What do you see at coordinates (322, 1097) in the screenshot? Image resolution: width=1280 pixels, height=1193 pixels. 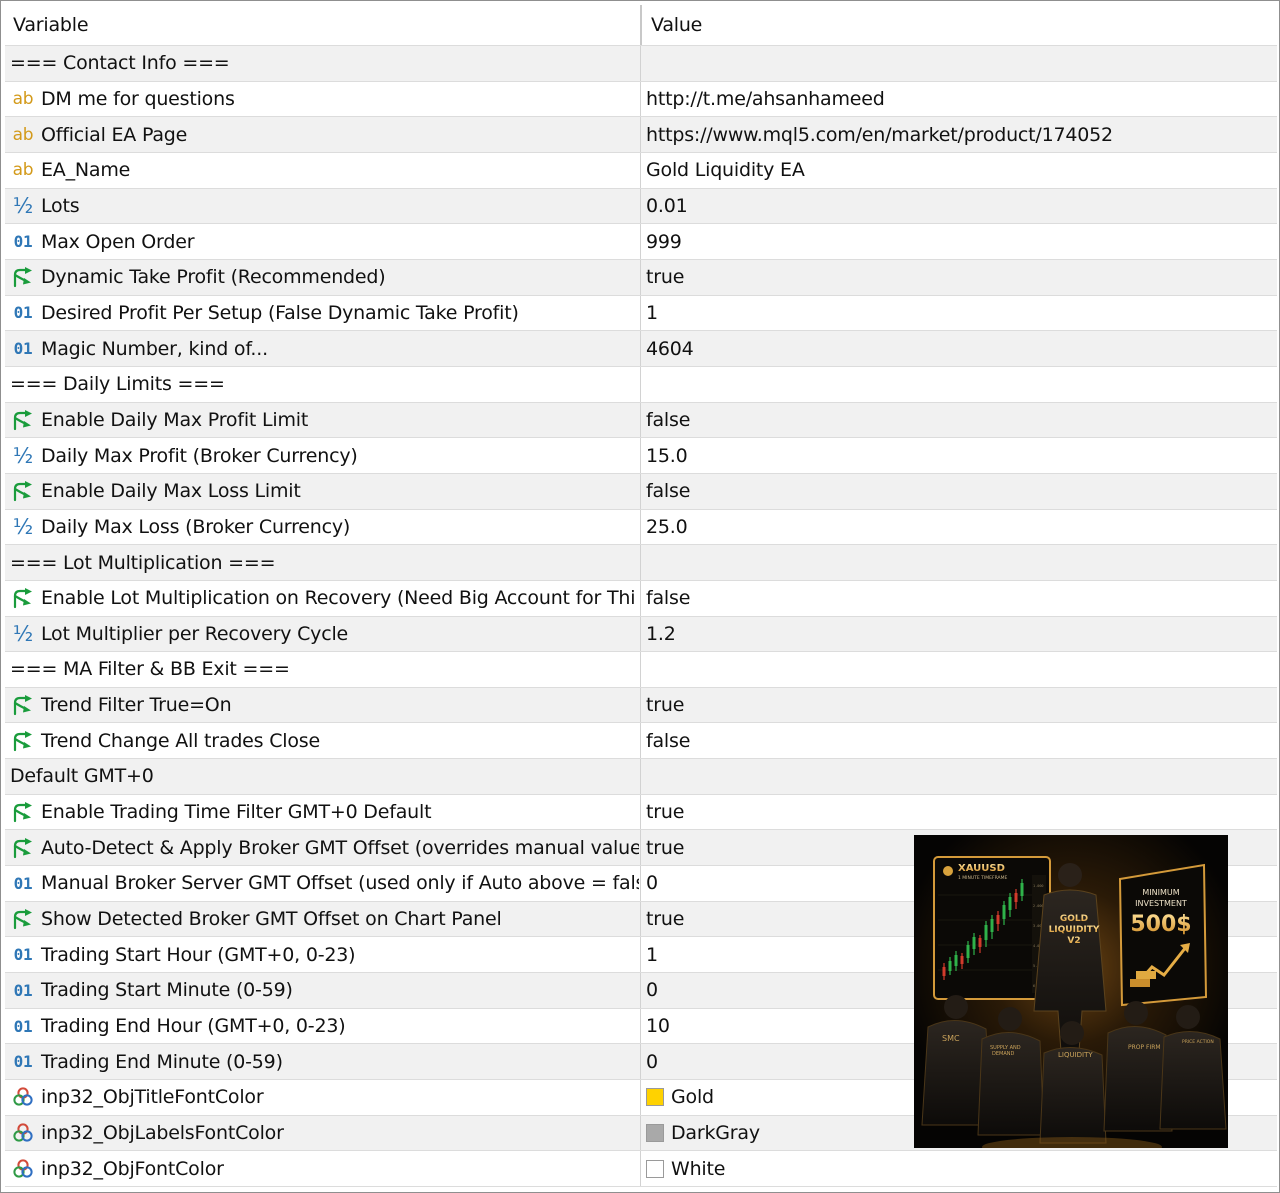 I see `parameter-name: inp32_ObjTitleFontColor` at bounding box center [322, 1097].